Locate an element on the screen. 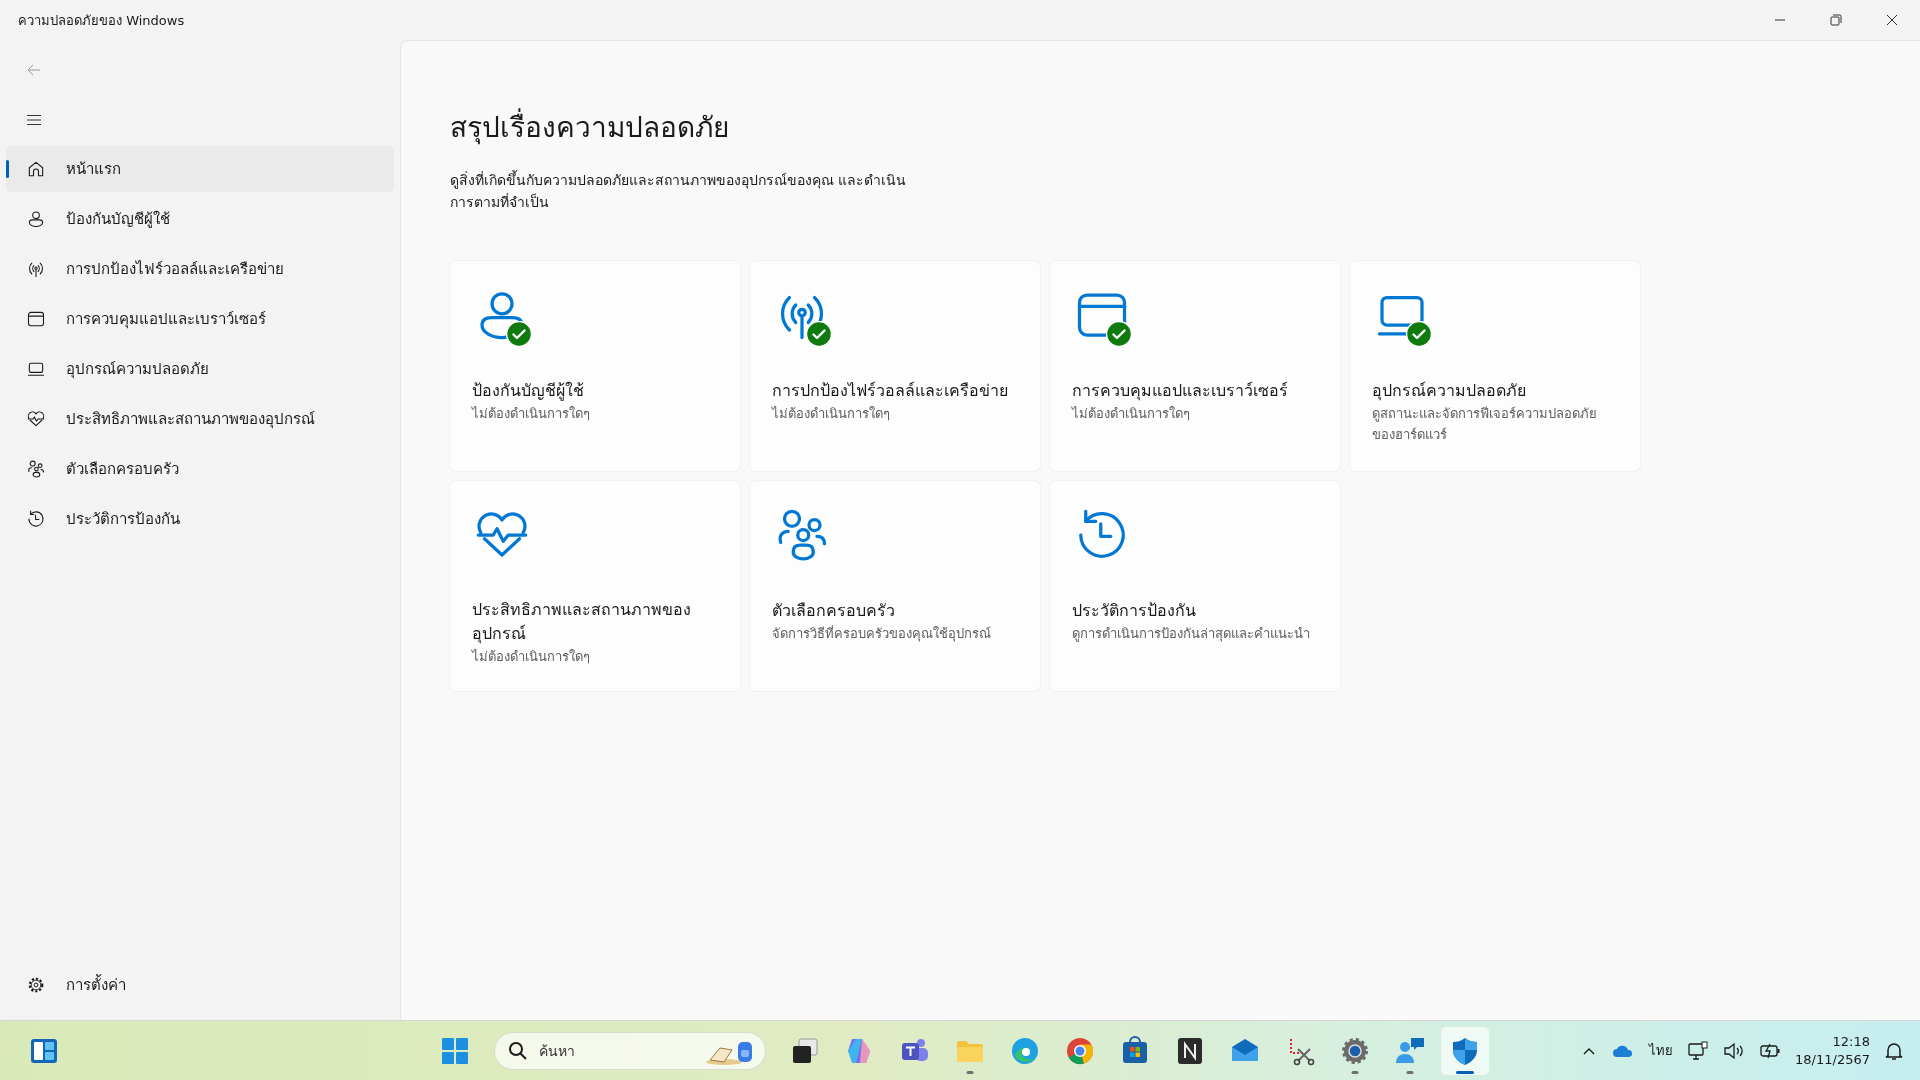 This screenshot has width=1920, height=1080. menu-icon is located at coordinates (34, 120).